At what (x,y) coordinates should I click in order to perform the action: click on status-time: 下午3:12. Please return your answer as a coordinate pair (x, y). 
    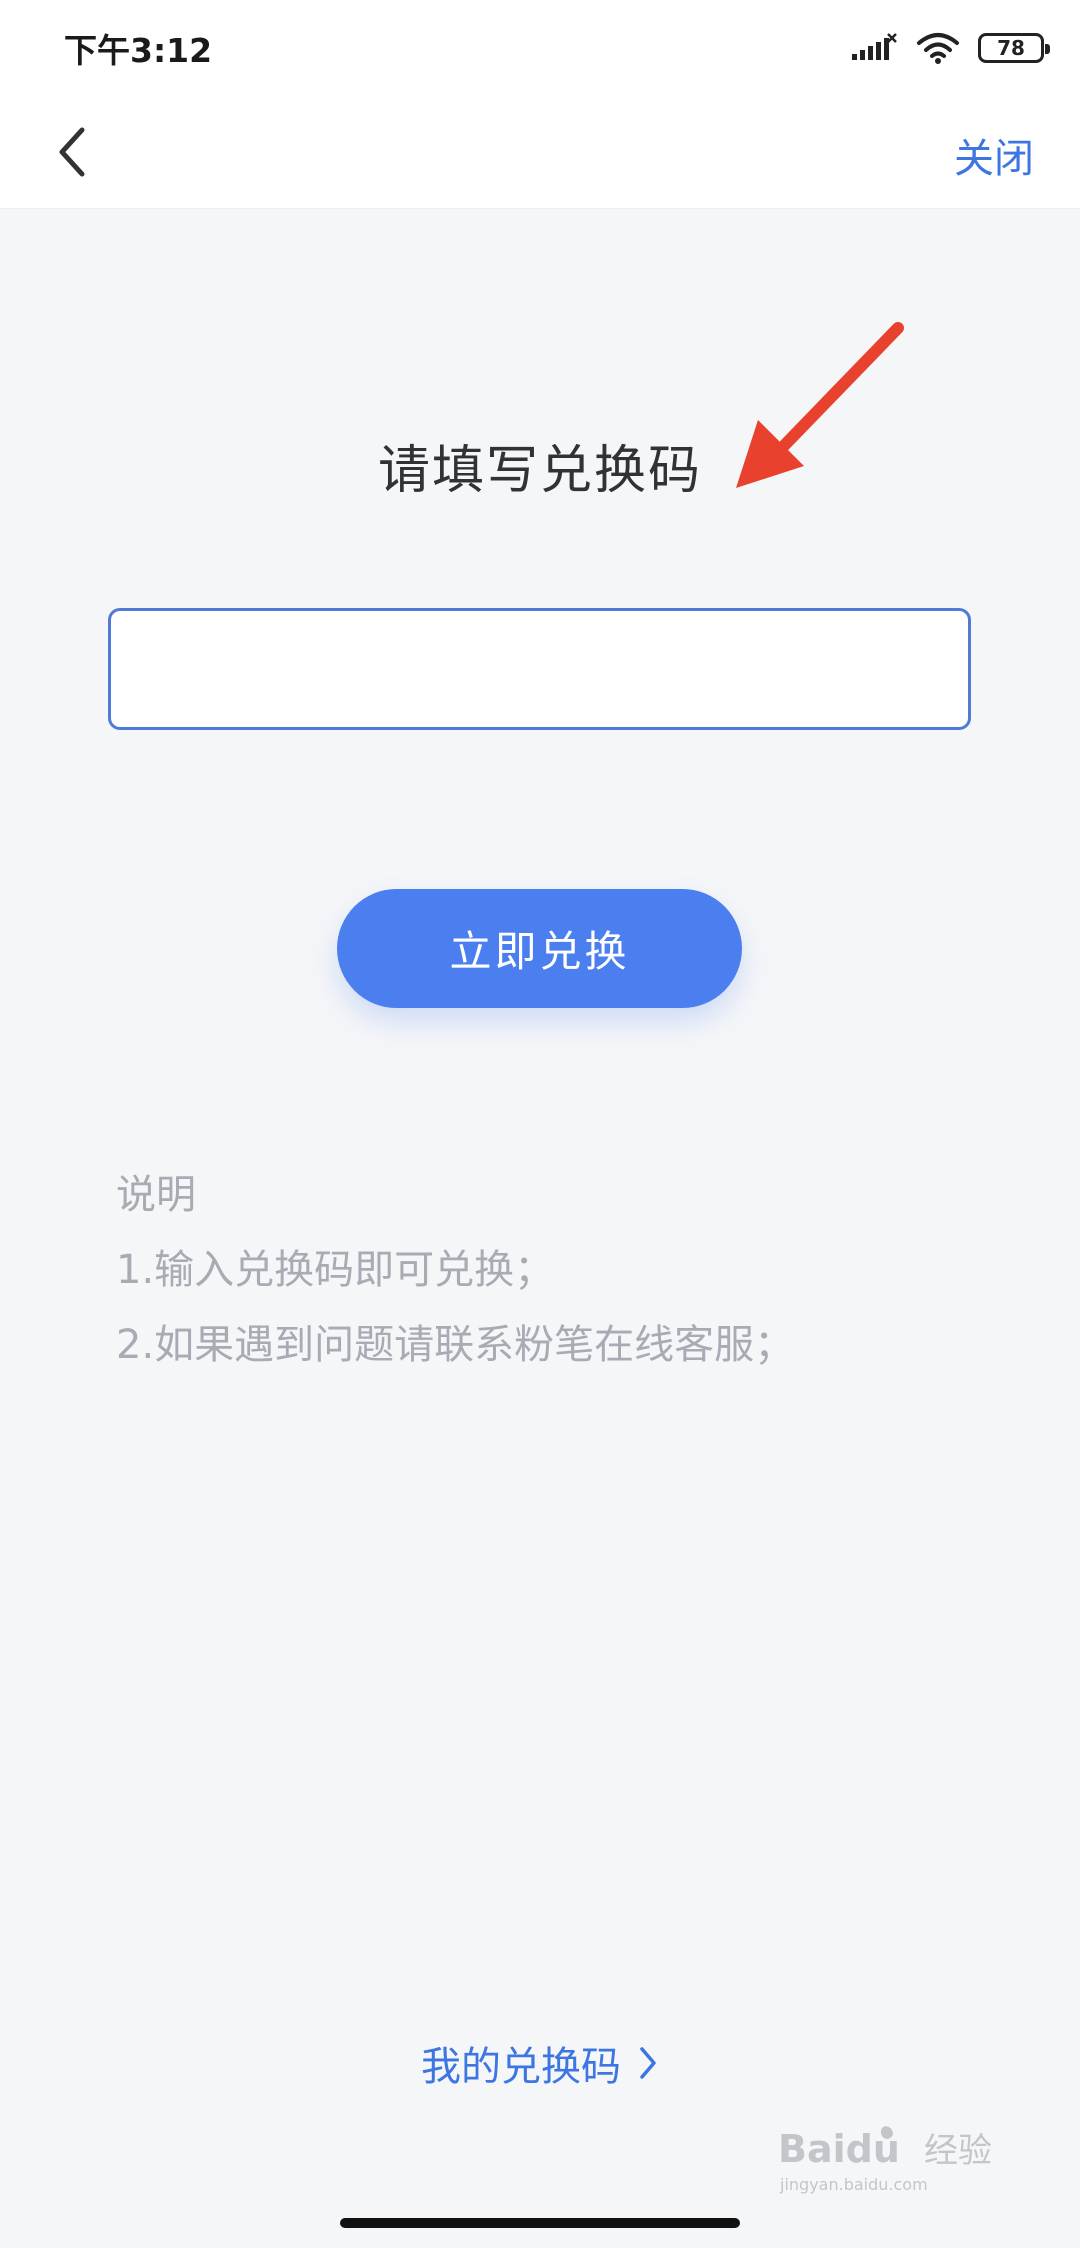
    Looking at the image, I should click on (138, 50).